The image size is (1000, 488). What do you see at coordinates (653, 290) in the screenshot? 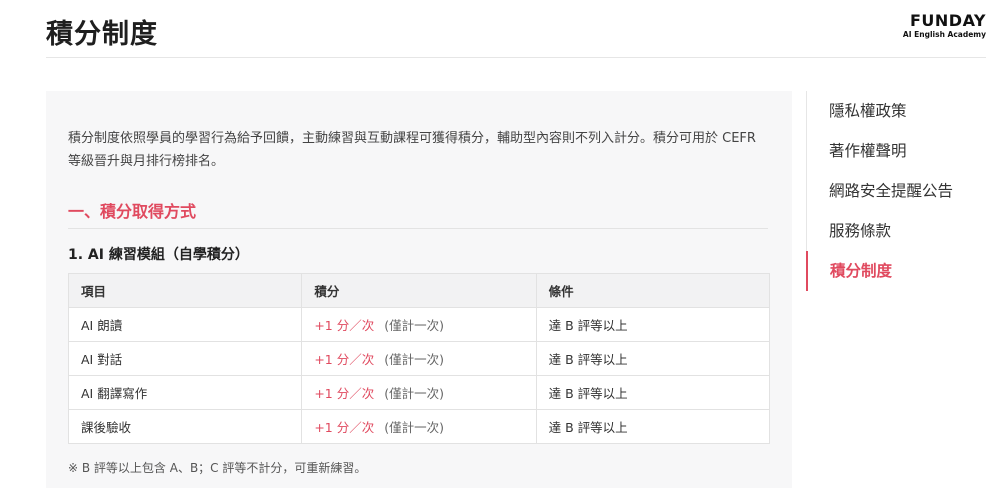
I see `column-header-condition: 條件` at bounding box center [653, 290].